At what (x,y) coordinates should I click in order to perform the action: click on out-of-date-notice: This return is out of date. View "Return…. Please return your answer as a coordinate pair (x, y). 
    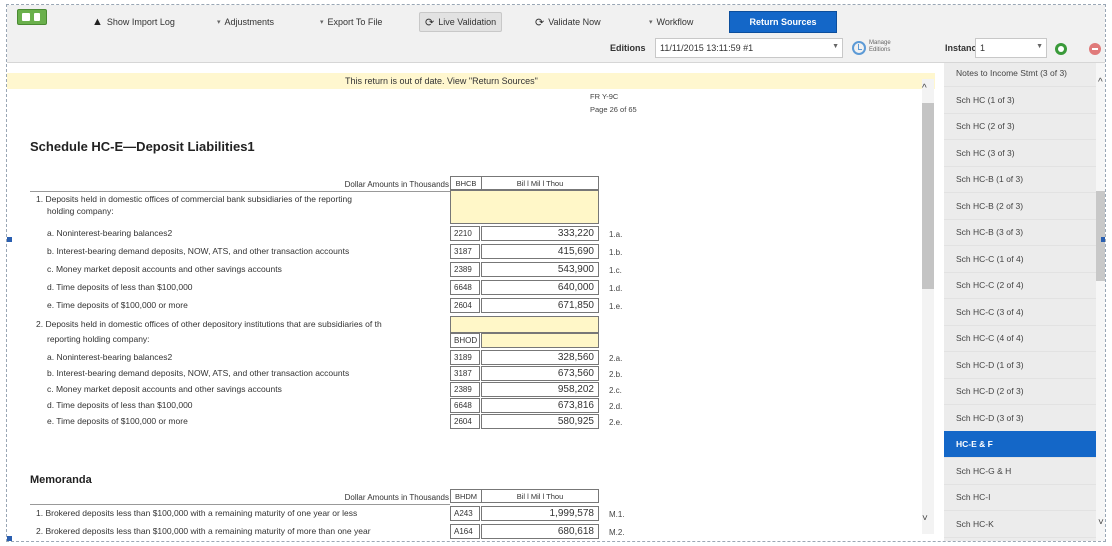
    Looking at the image, I should click on (471, 81).